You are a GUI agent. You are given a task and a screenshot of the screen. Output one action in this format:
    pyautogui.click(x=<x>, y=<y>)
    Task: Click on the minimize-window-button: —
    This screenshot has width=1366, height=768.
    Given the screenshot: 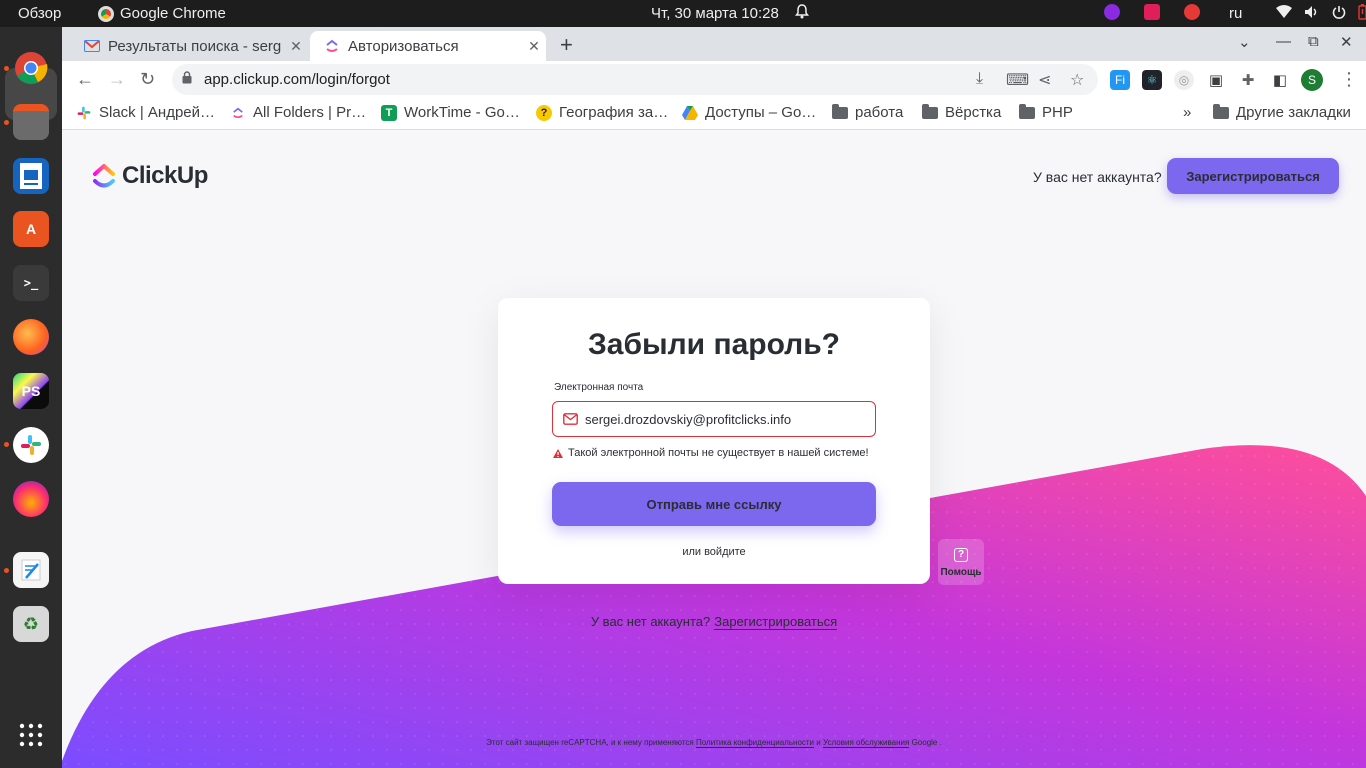 What is the action you would take?
    pyautogui.click(x=1283, y=41)
    